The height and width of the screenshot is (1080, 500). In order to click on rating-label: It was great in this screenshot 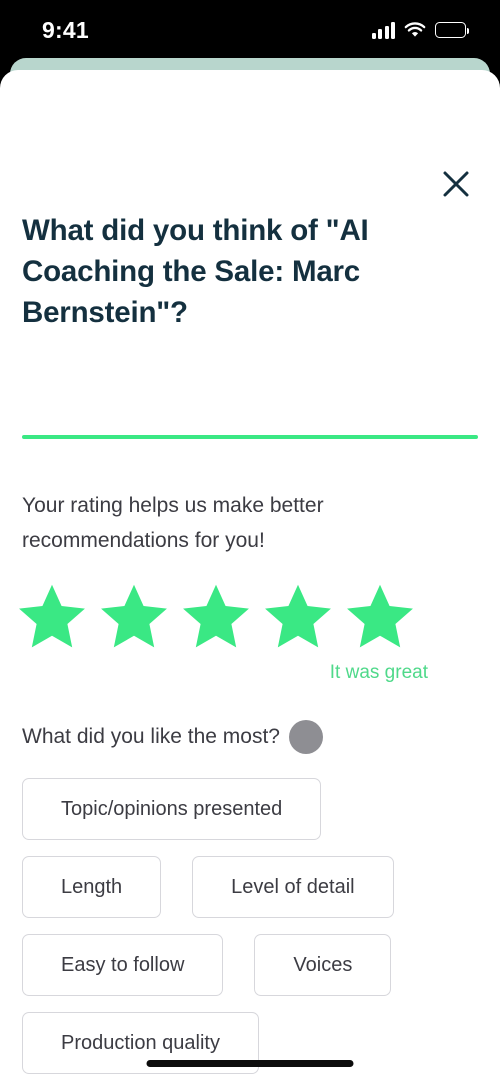, I will do `click(378, 672)`.